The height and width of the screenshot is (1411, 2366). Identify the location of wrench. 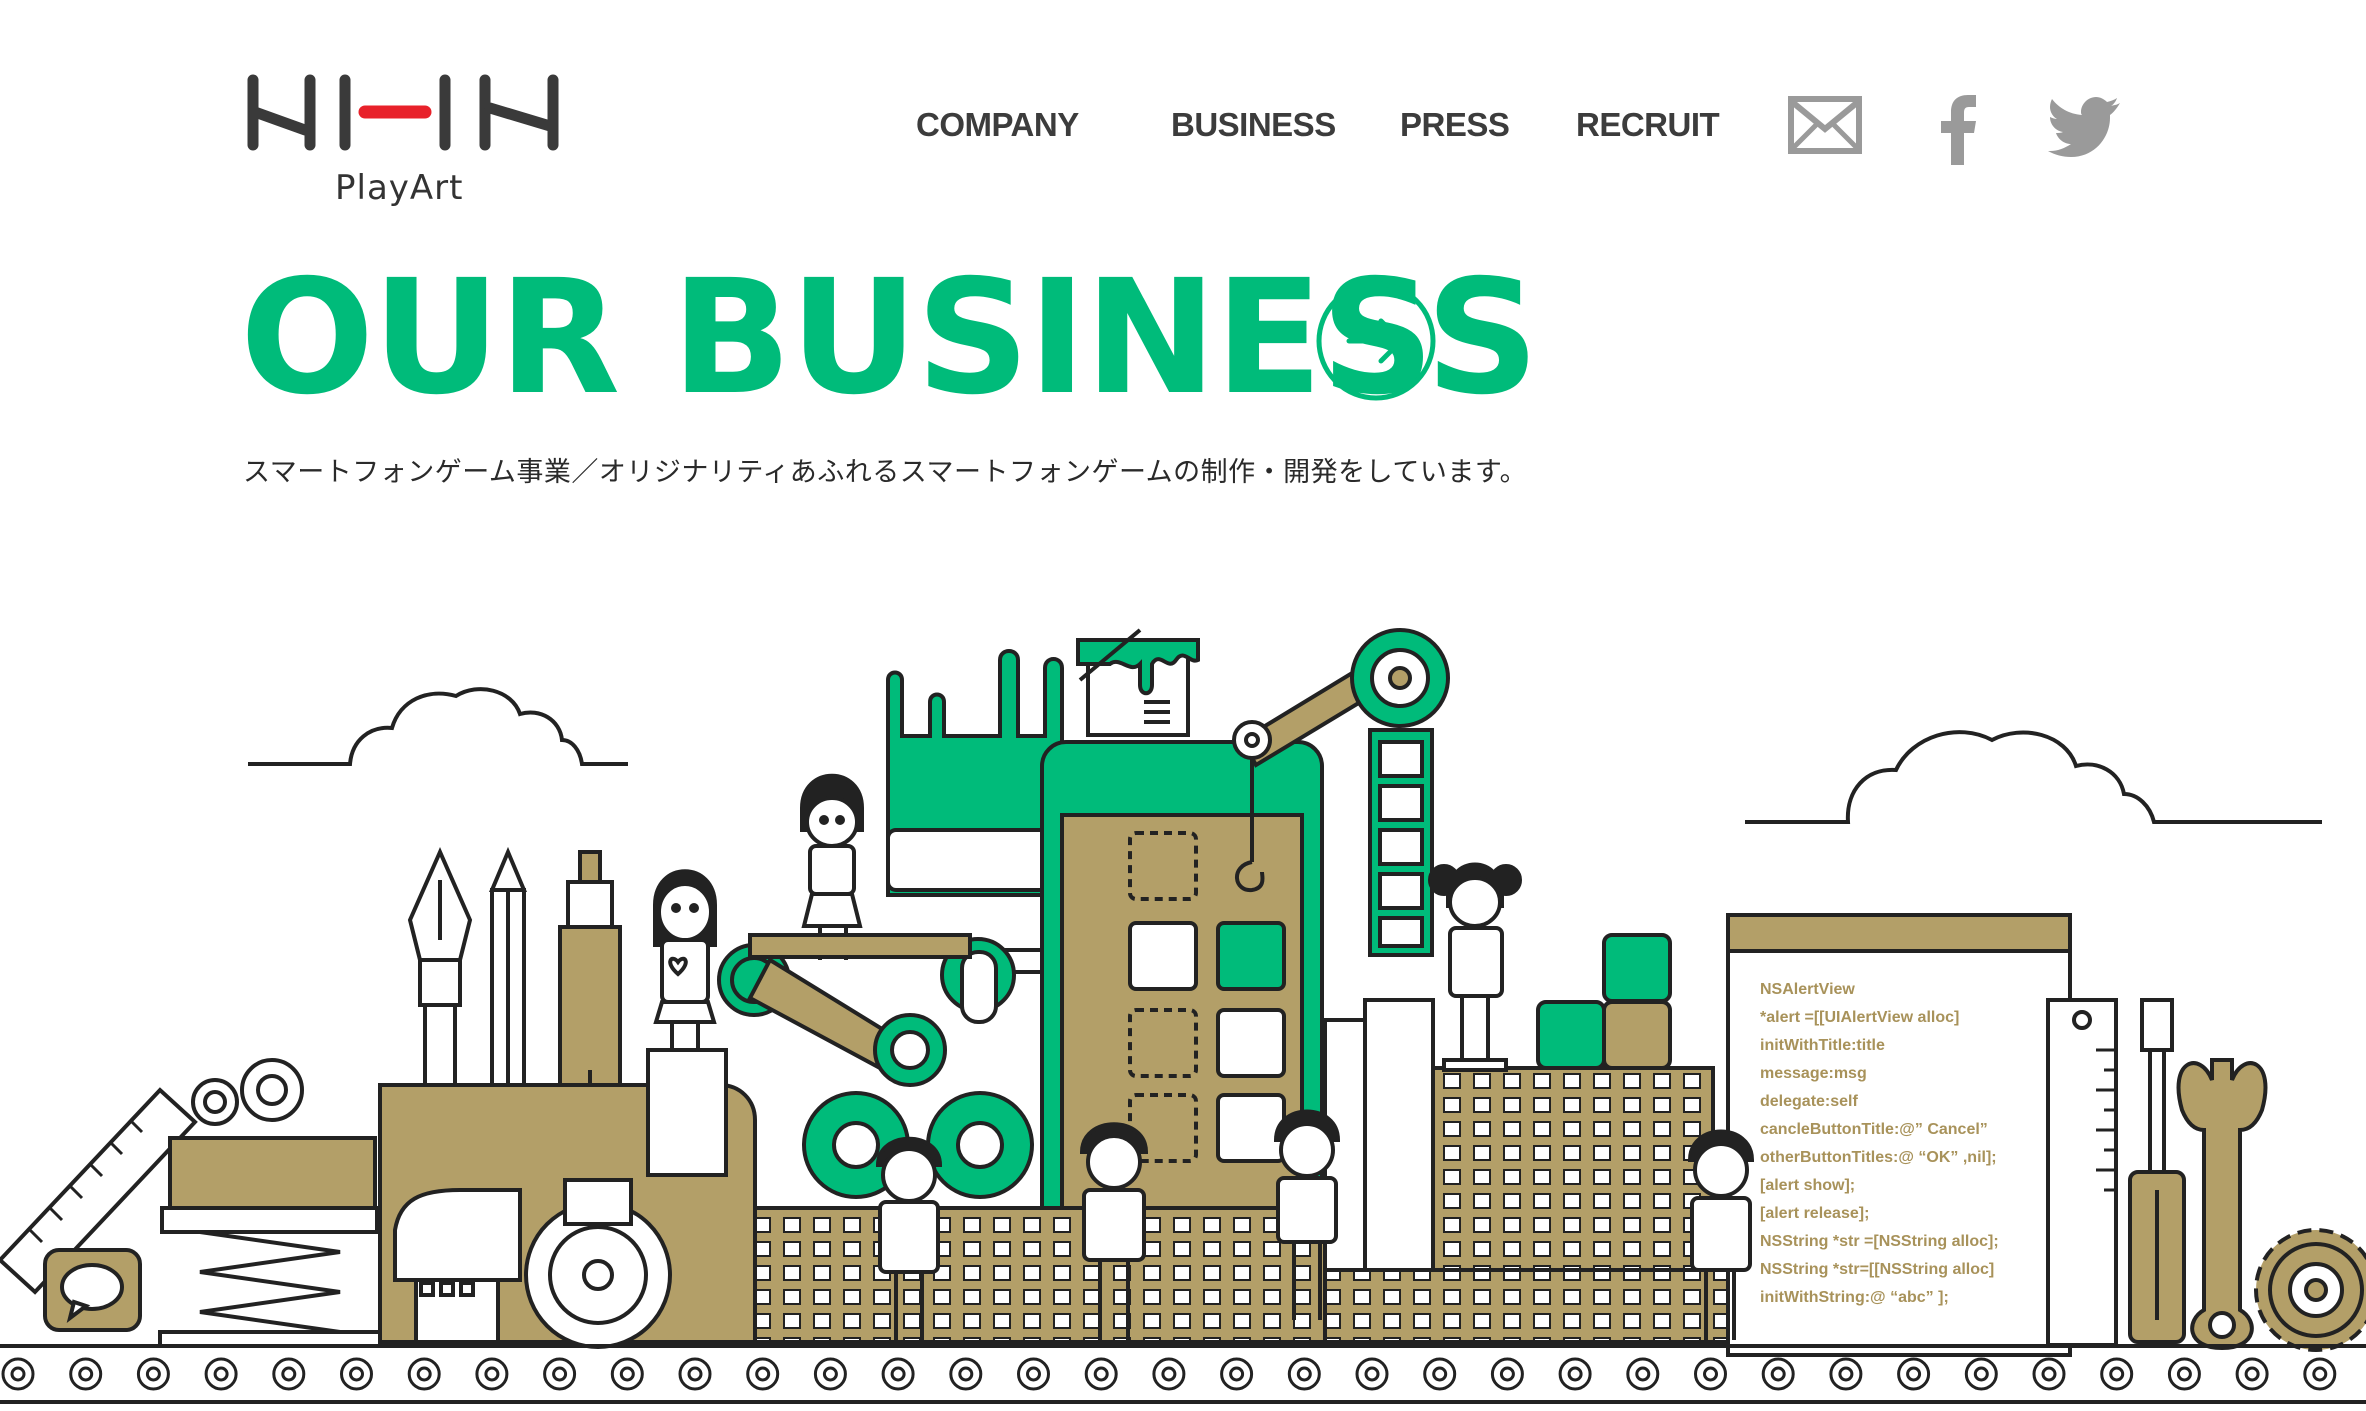
(2222, 1204).